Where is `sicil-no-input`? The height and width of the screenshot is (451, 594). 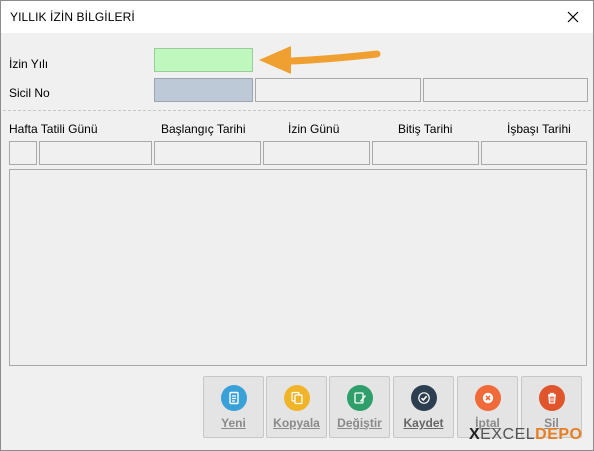 sicil-no-input is located at coordinates (203, 90).